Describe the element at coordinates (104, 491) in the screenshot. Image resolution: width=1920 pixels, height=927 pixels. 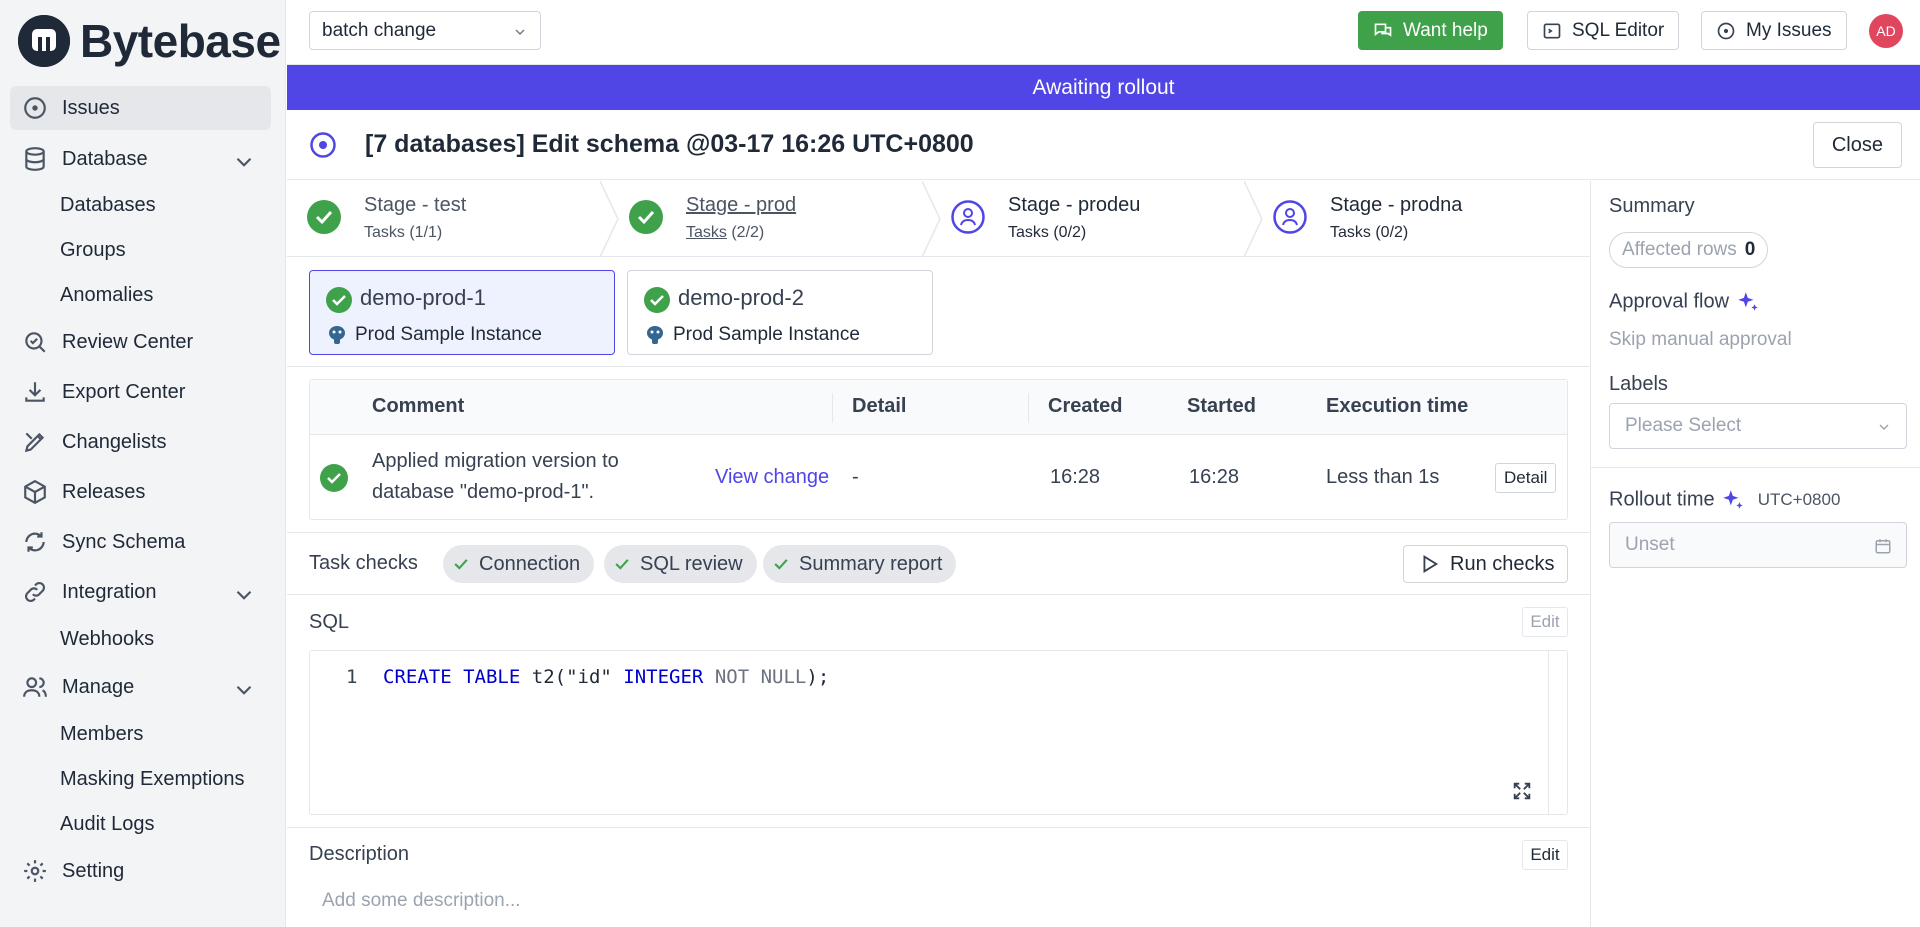
I see `sidebar-item-label: Releases` at that location.